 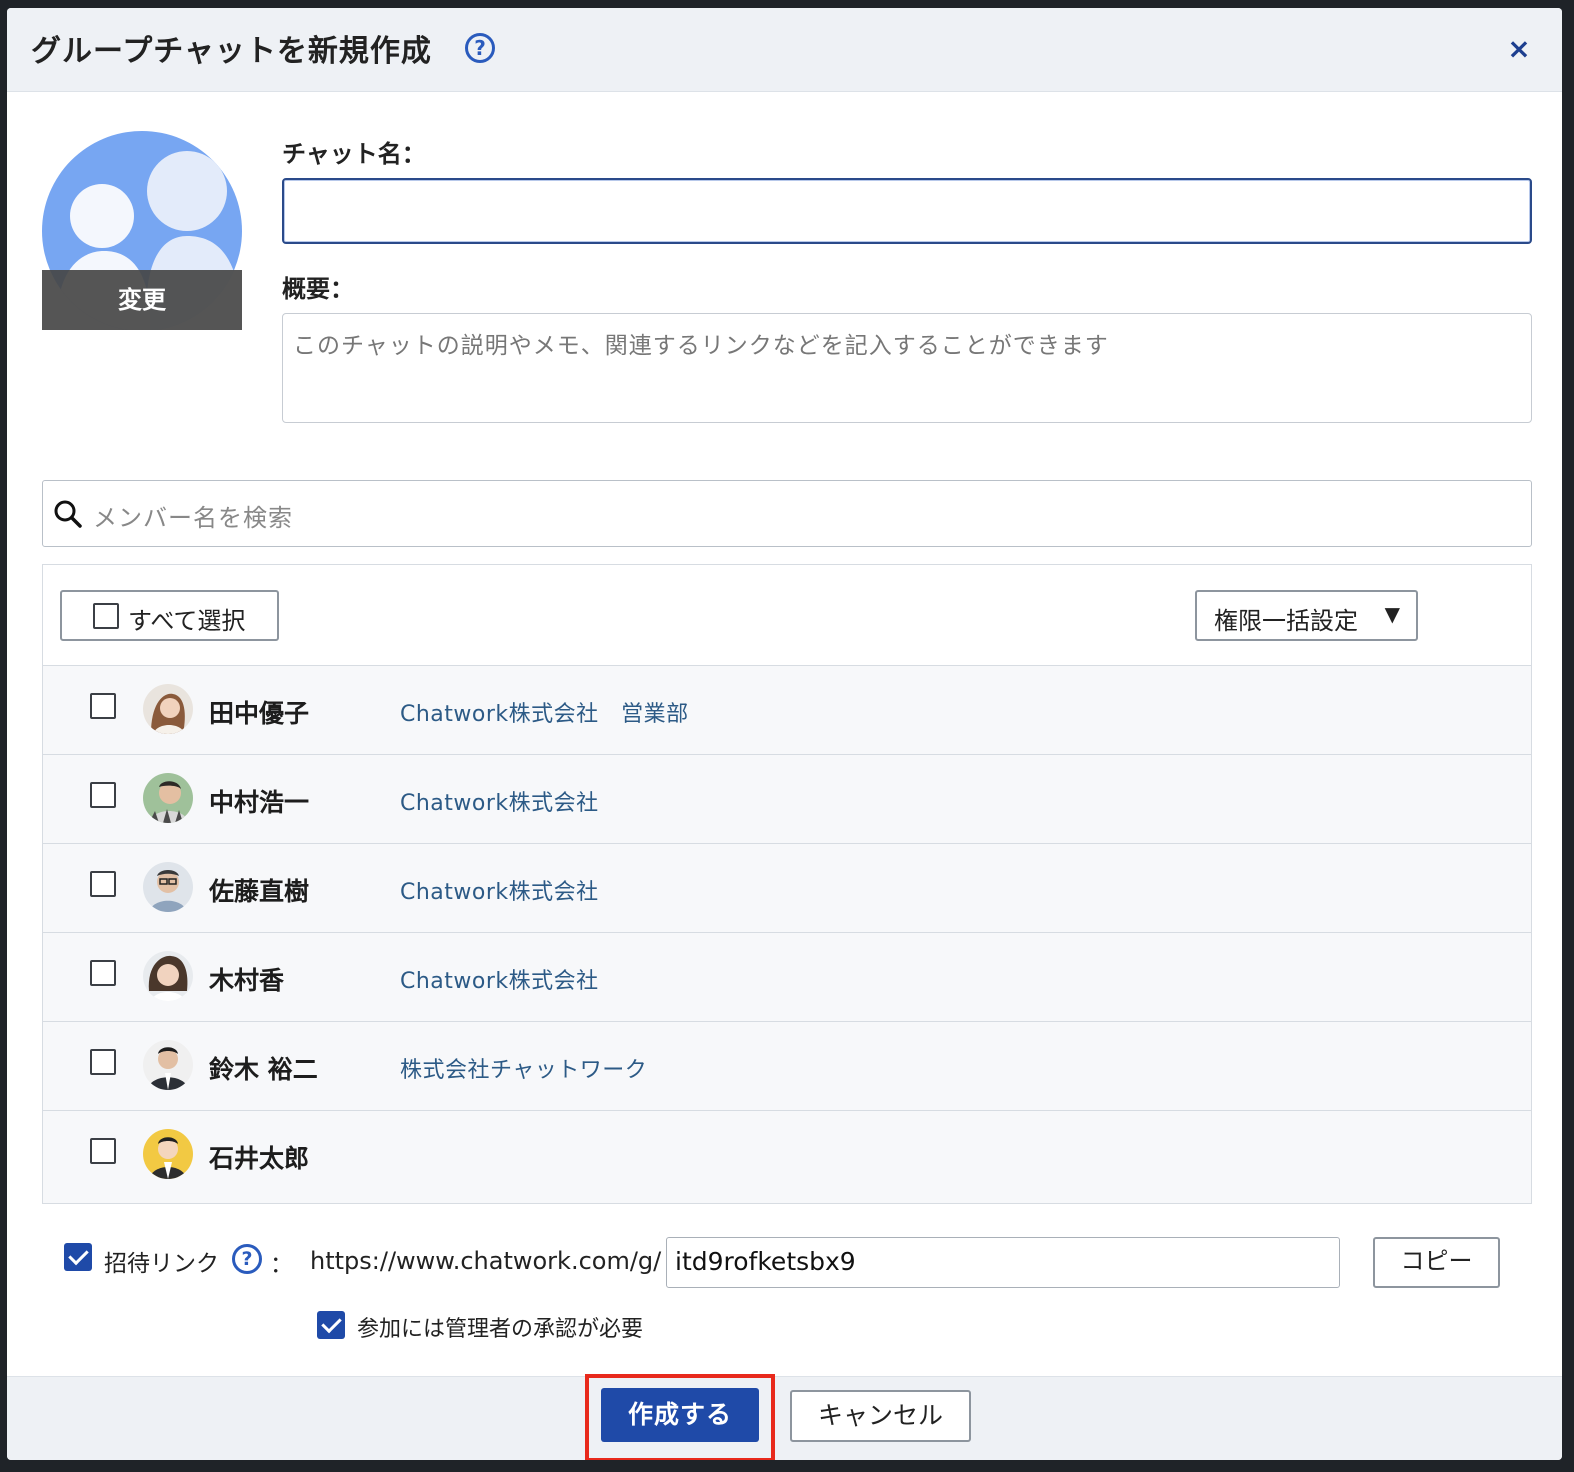 I want to click on member-org: Chatwork株式会社 営業部, so click(x=544, y=714).